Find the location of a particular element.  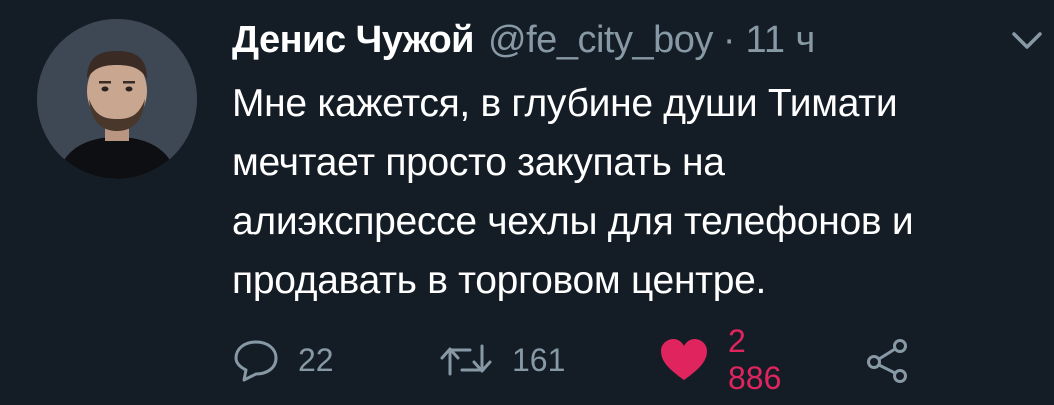

avatar is located at coordinates (117, 99).